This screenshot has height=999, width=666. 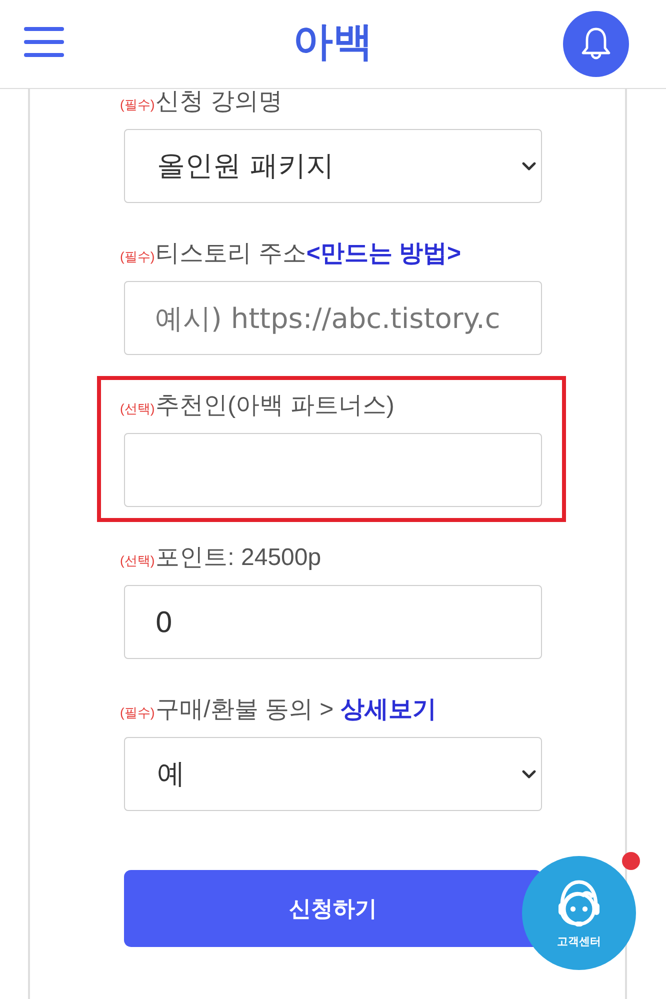 I want to click on input-field: 예시) https://abc.tistory.c, so click(x=333, y=318).